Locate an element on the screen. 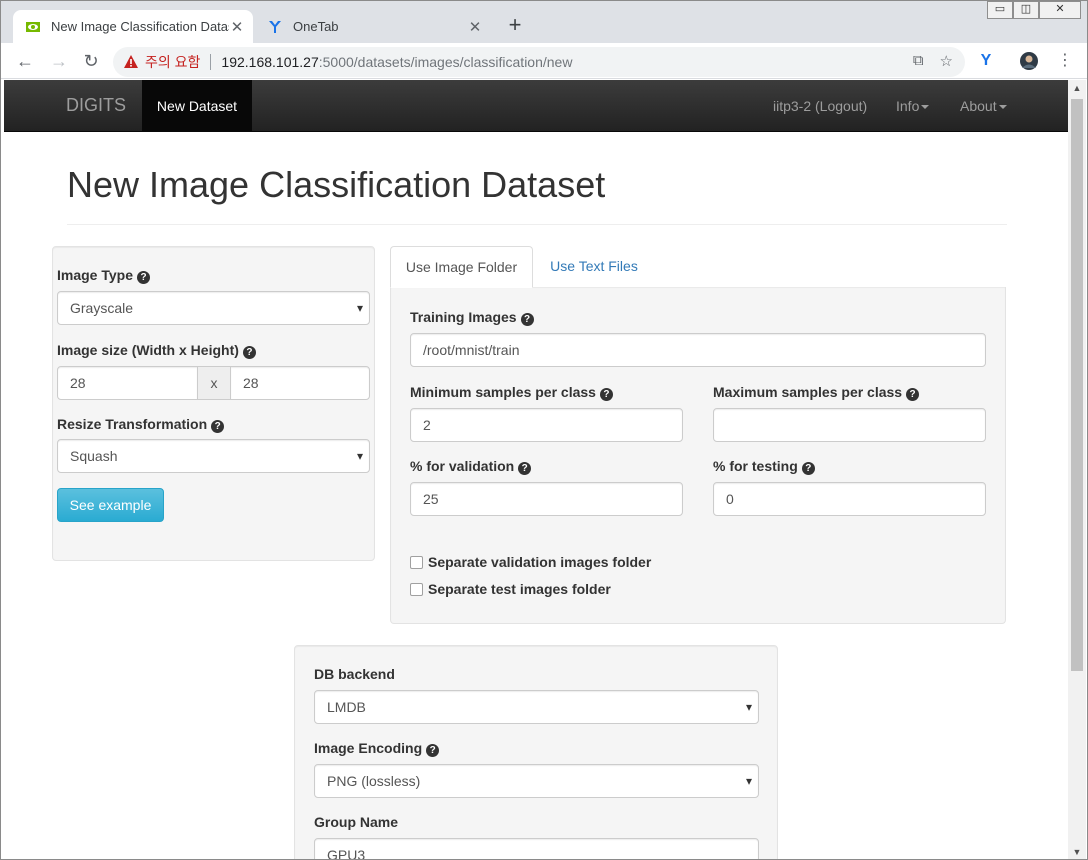 This screenshot has width=1088, height=860. tab-use-text-files: Use Text Files is located at coordinates (594, 267).